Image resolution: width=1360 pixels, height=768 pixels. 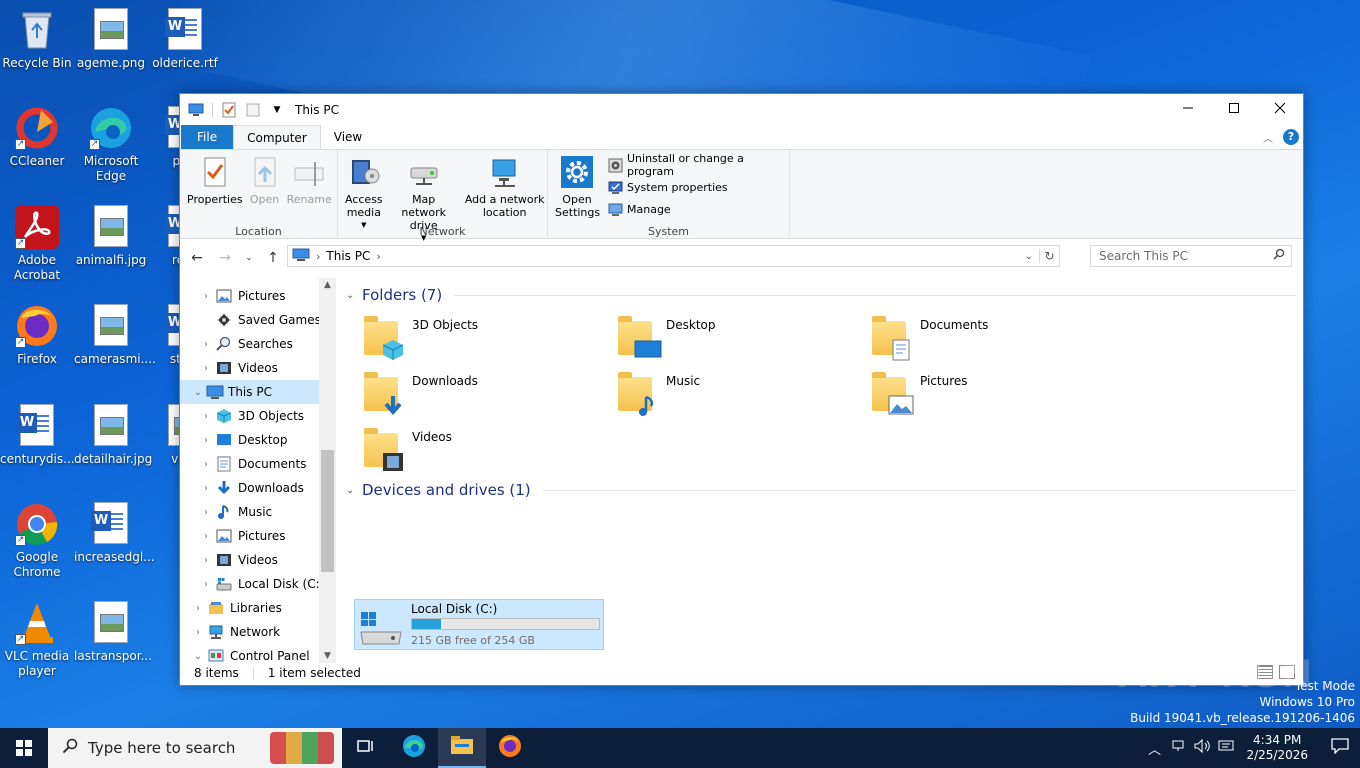 I want to click on tab-file: File, so click(x=207, y=137).